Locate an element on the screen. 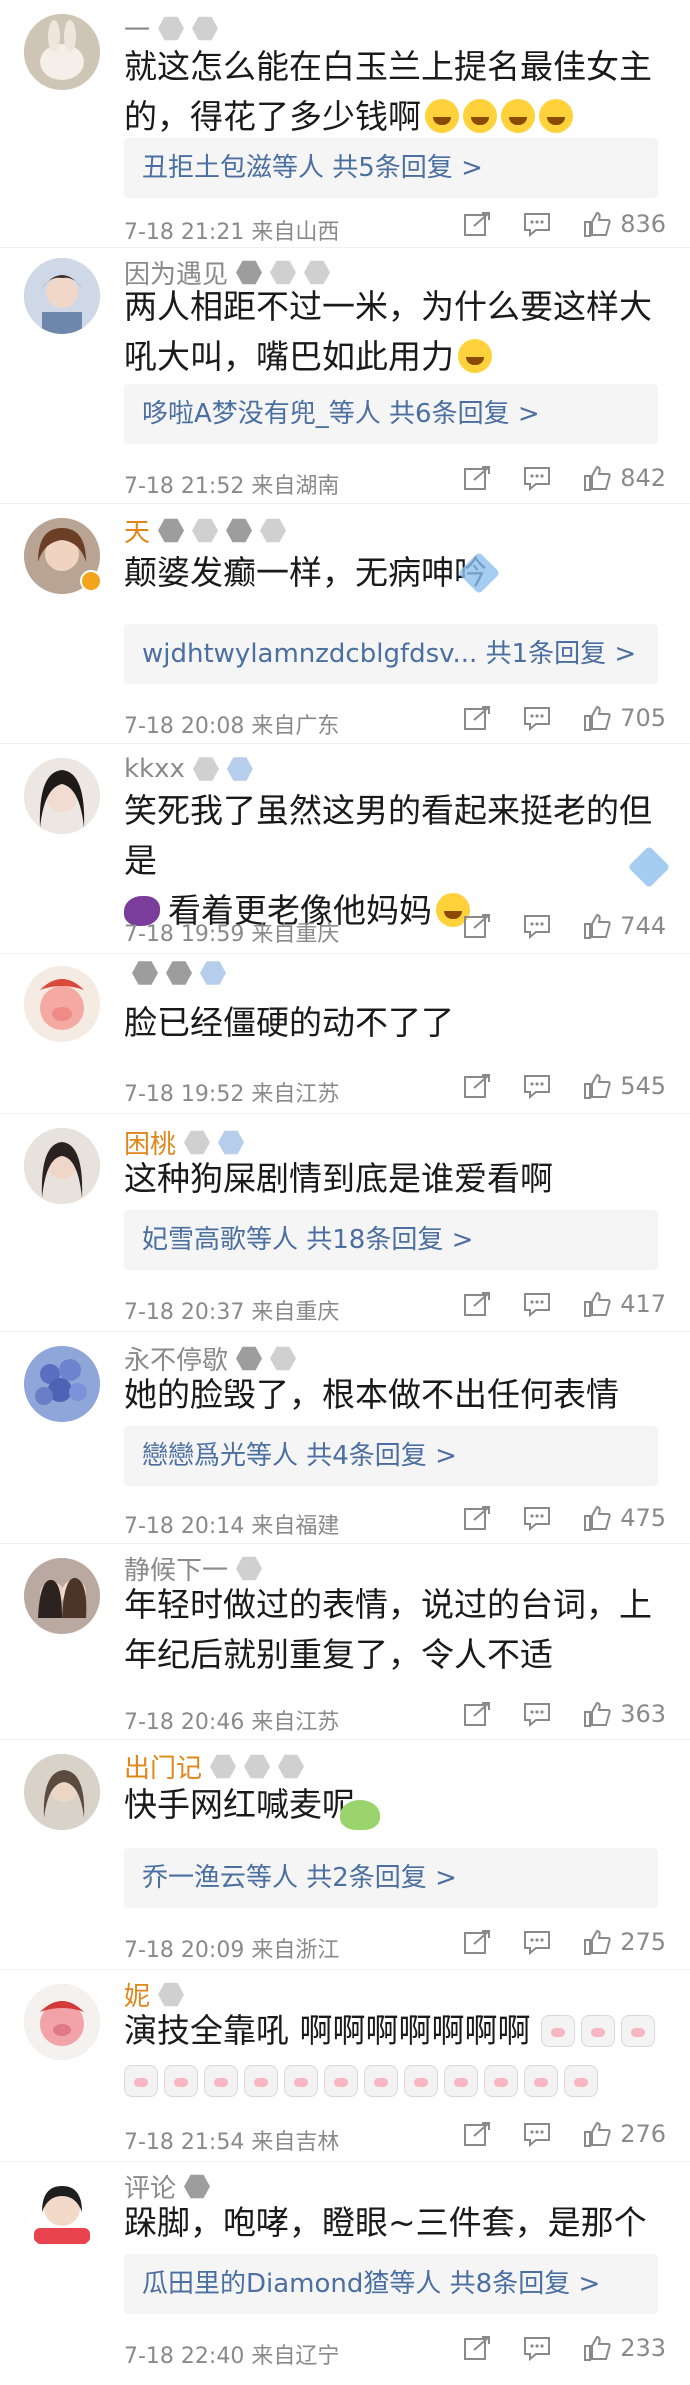  comment-meta: 7-18 20:14 来自福建 is located at coordinates (232, 1526).